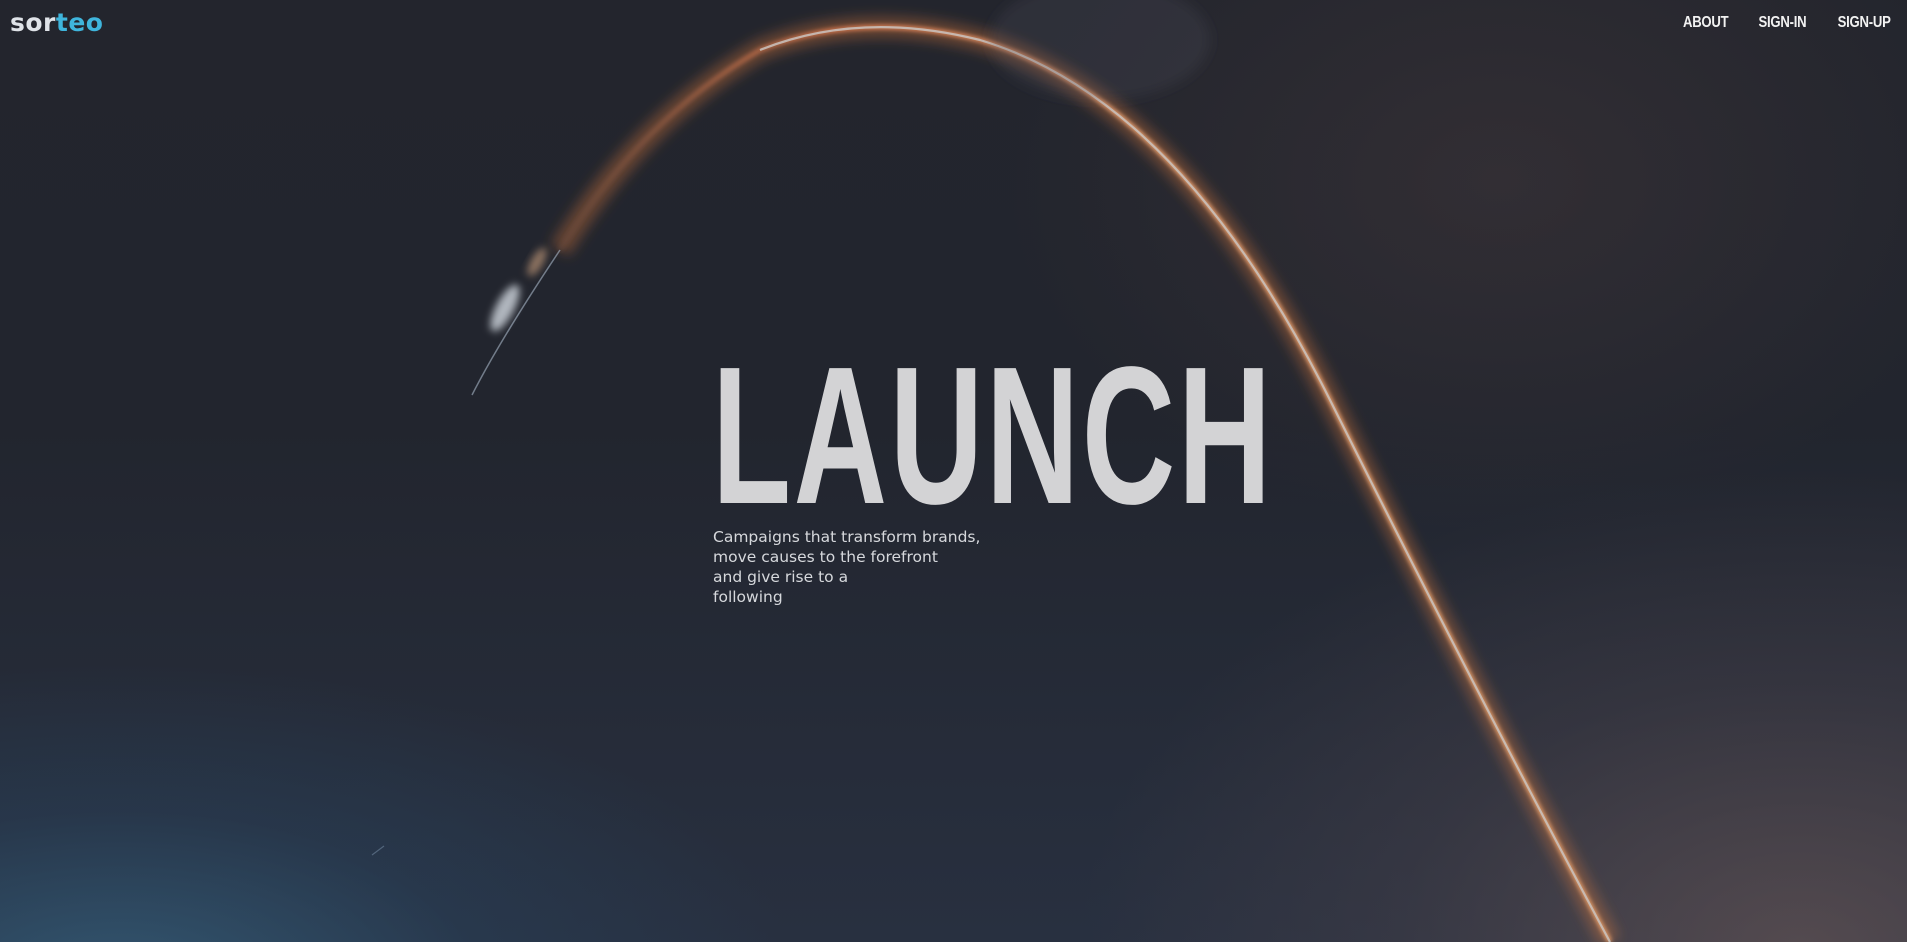 The width and height of the screenshot is (1907, 942). What do you see at coordinates (1864, 23) in the screenshot?
I see `nav-link-sign-up: SIGN-UP` at bounding box center [1864, 23].